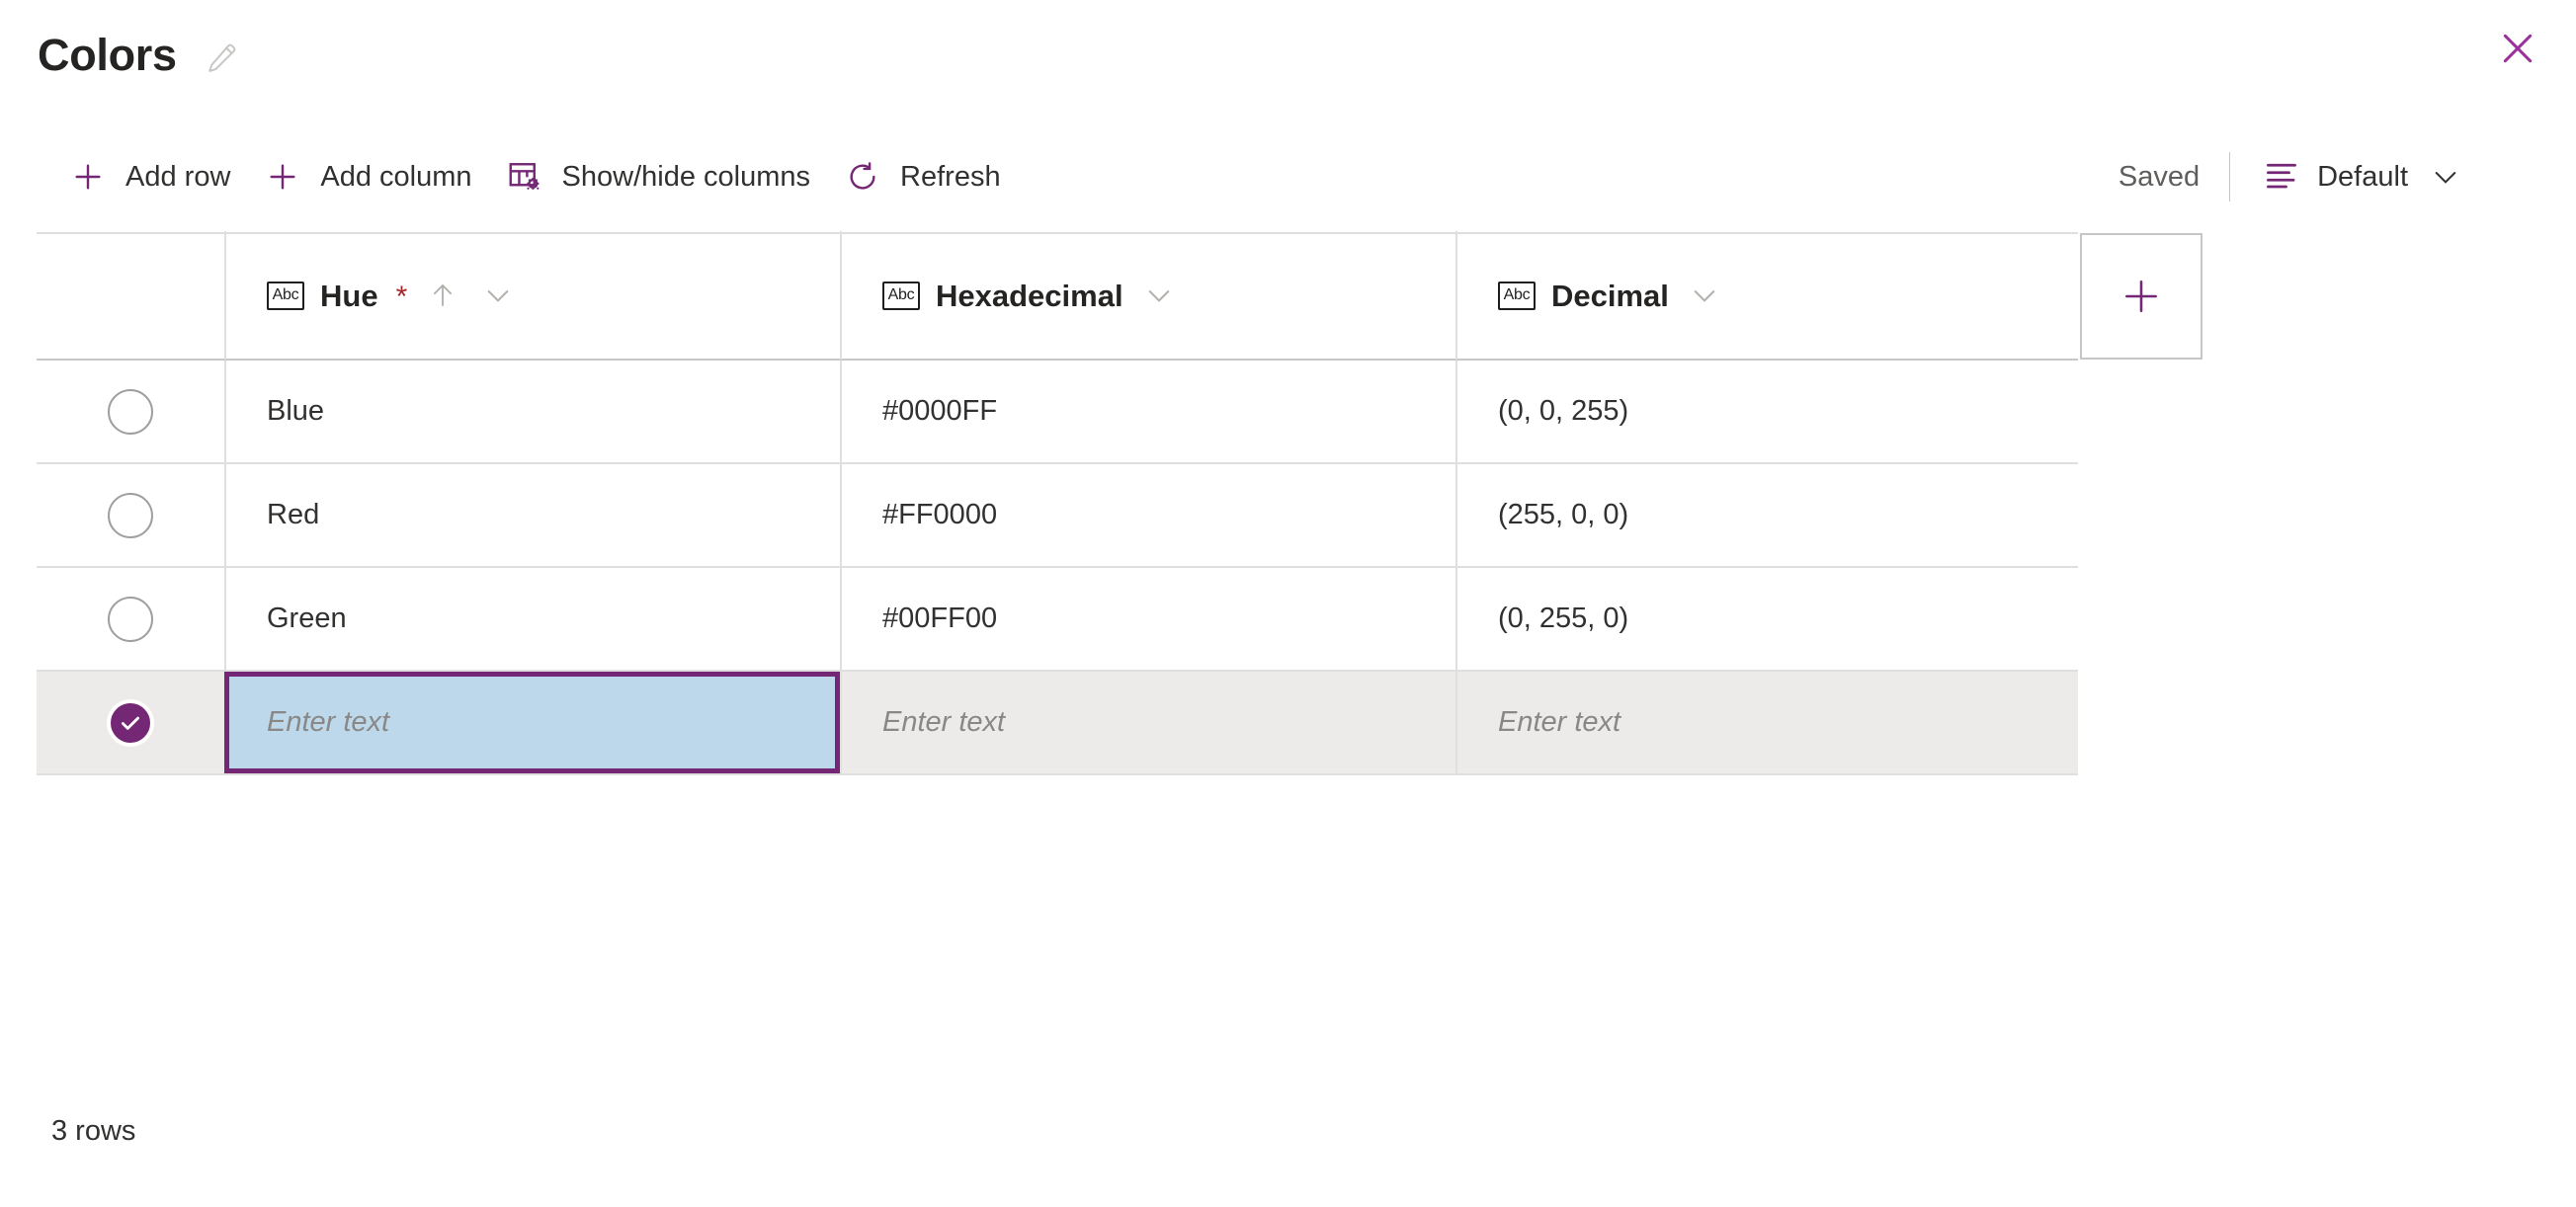 The width and height of the screenshot is (2576, 1207). I want to click on cell-value: #FF0000, so click(940, 514).